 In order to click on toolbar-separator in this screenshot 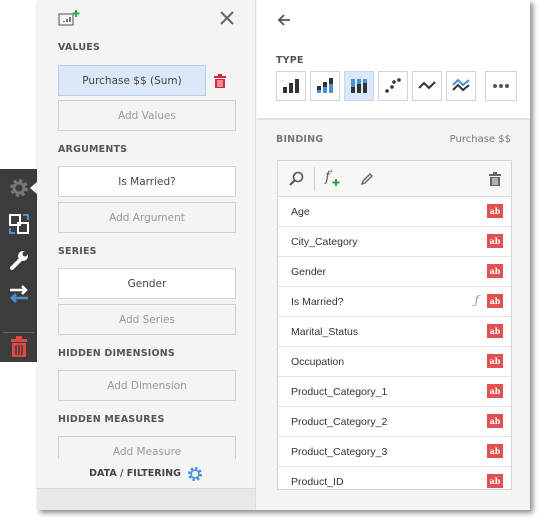, I will do `click(314, 179)`.